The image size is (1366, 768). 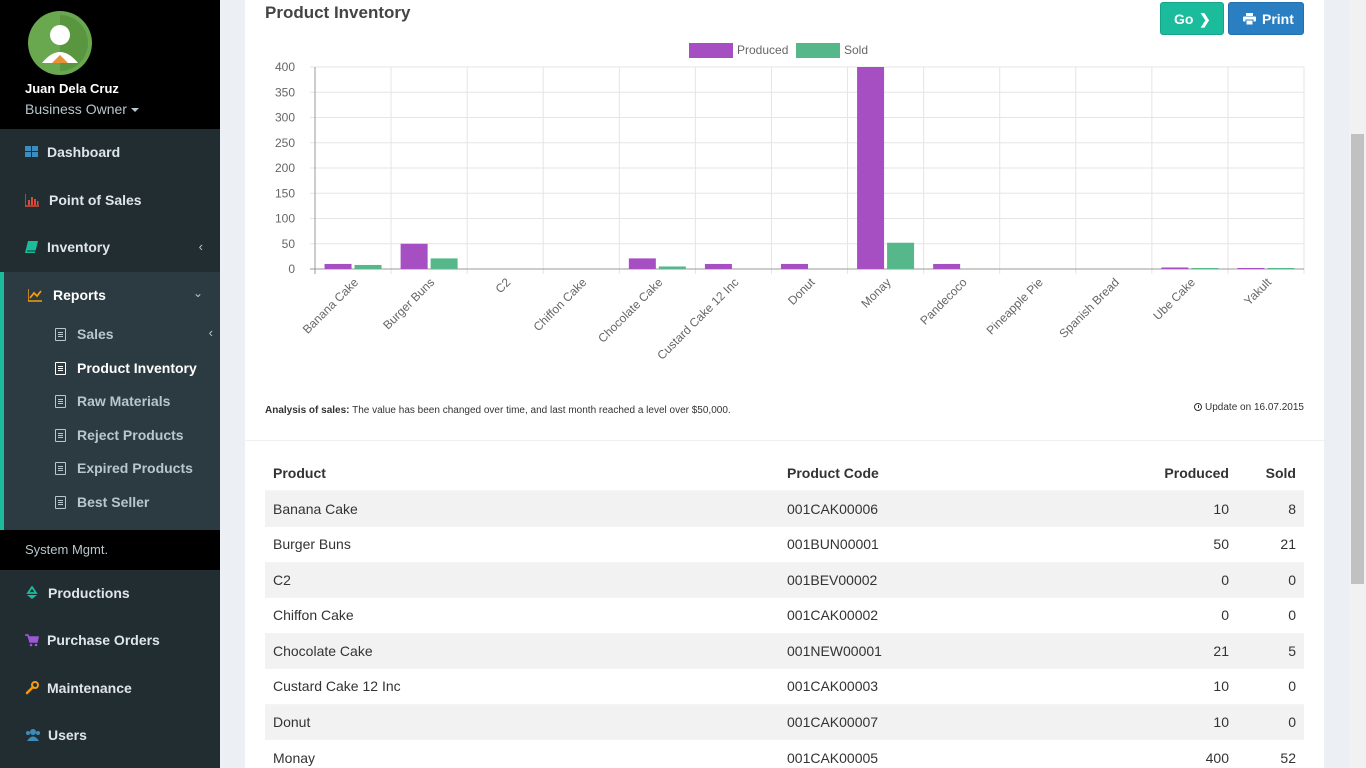 I want to click on bar-chart-icon, so click(x=32, y=200).